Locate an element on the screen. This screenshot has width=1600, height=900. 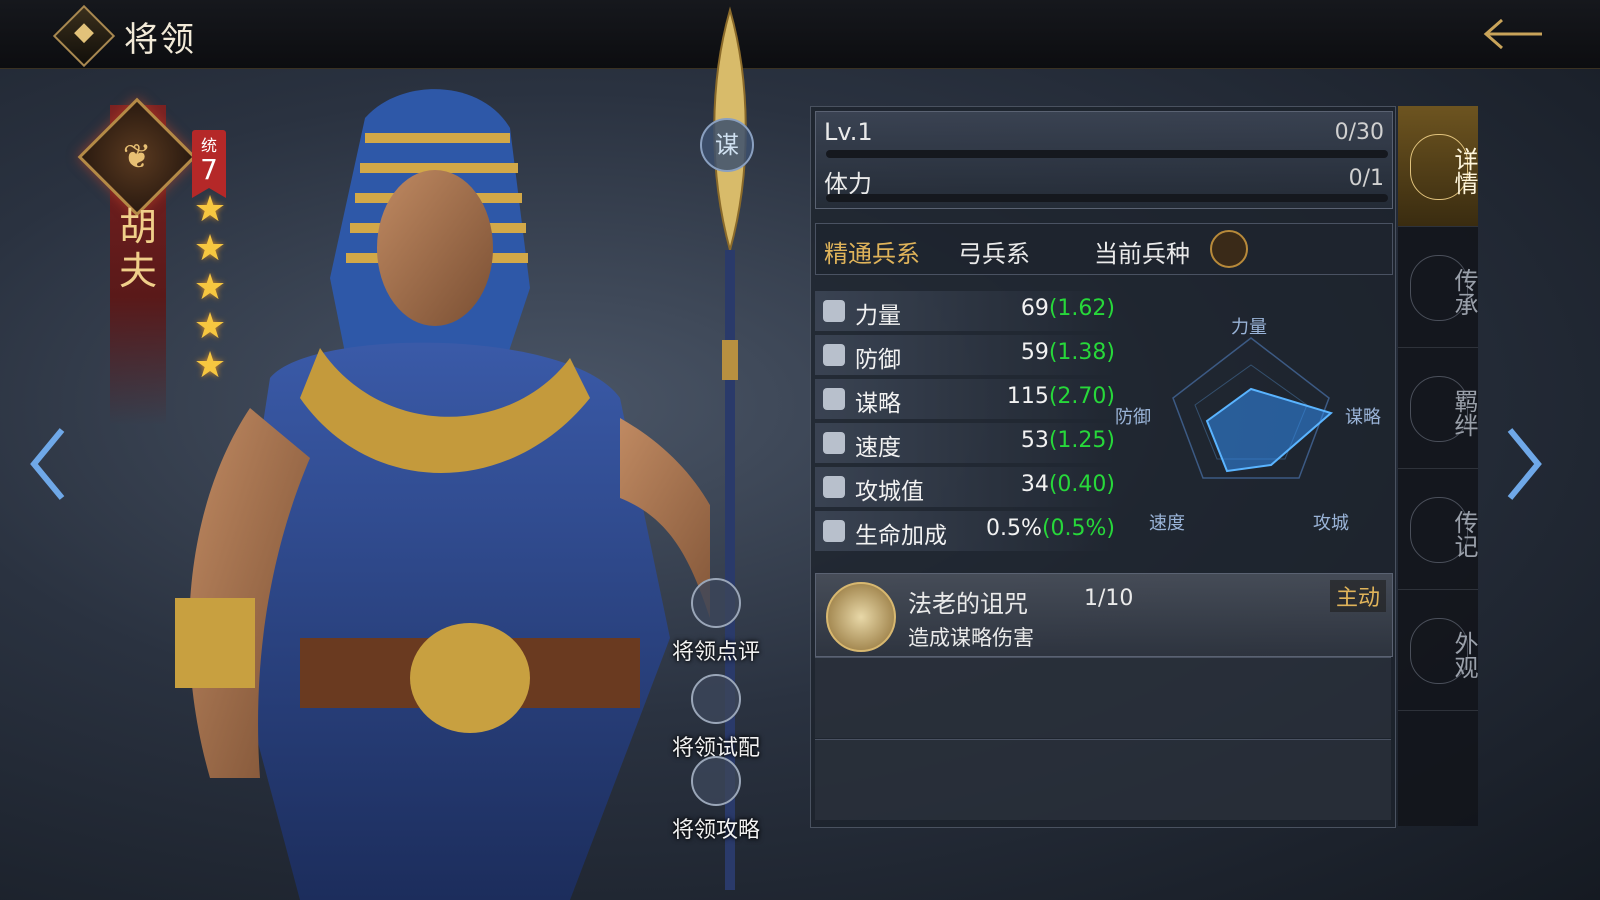
hero-review-button: 将领点评 is located at coordinates (716, 622).